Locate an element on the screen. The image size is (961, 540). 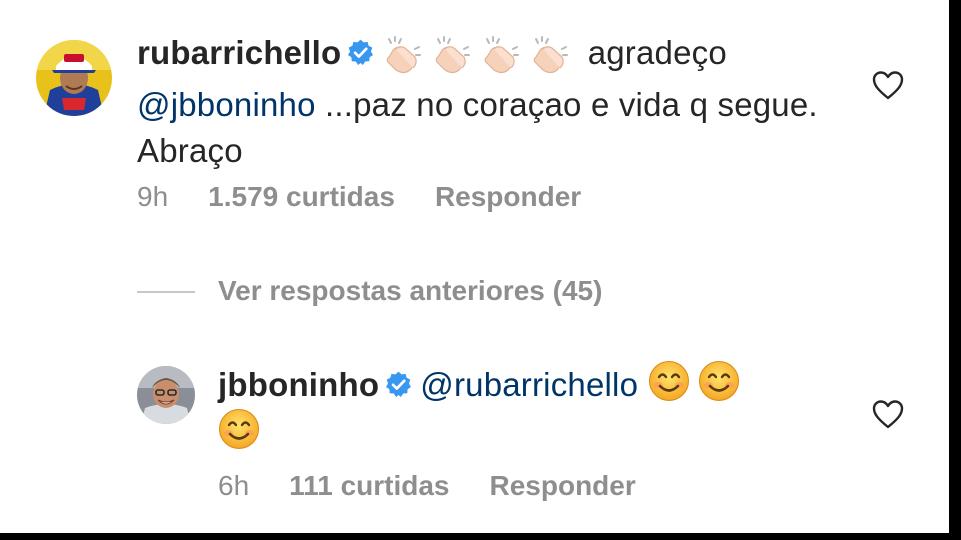
likes-count: 111 curtidas is located at coordinates (369, 485).